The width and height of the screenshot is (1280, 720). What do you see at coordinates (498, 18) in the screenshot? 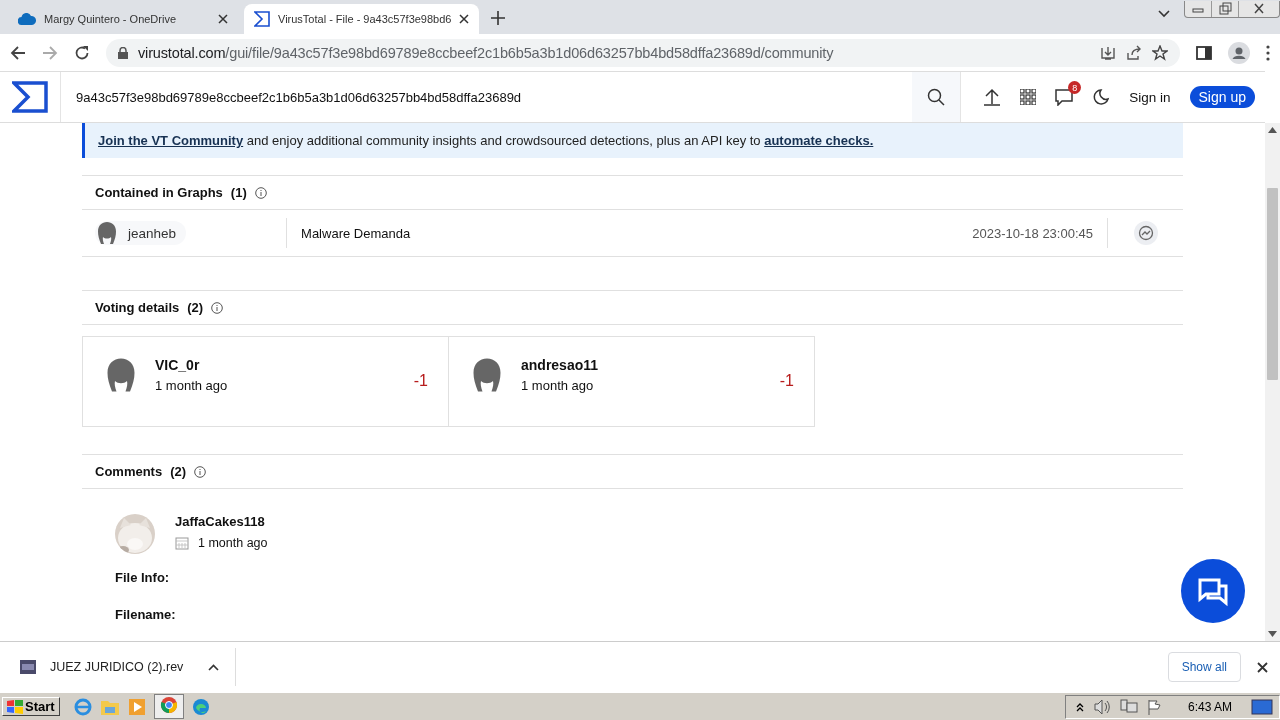
I see `new-tab-icon` at bounding box center [498, 18].